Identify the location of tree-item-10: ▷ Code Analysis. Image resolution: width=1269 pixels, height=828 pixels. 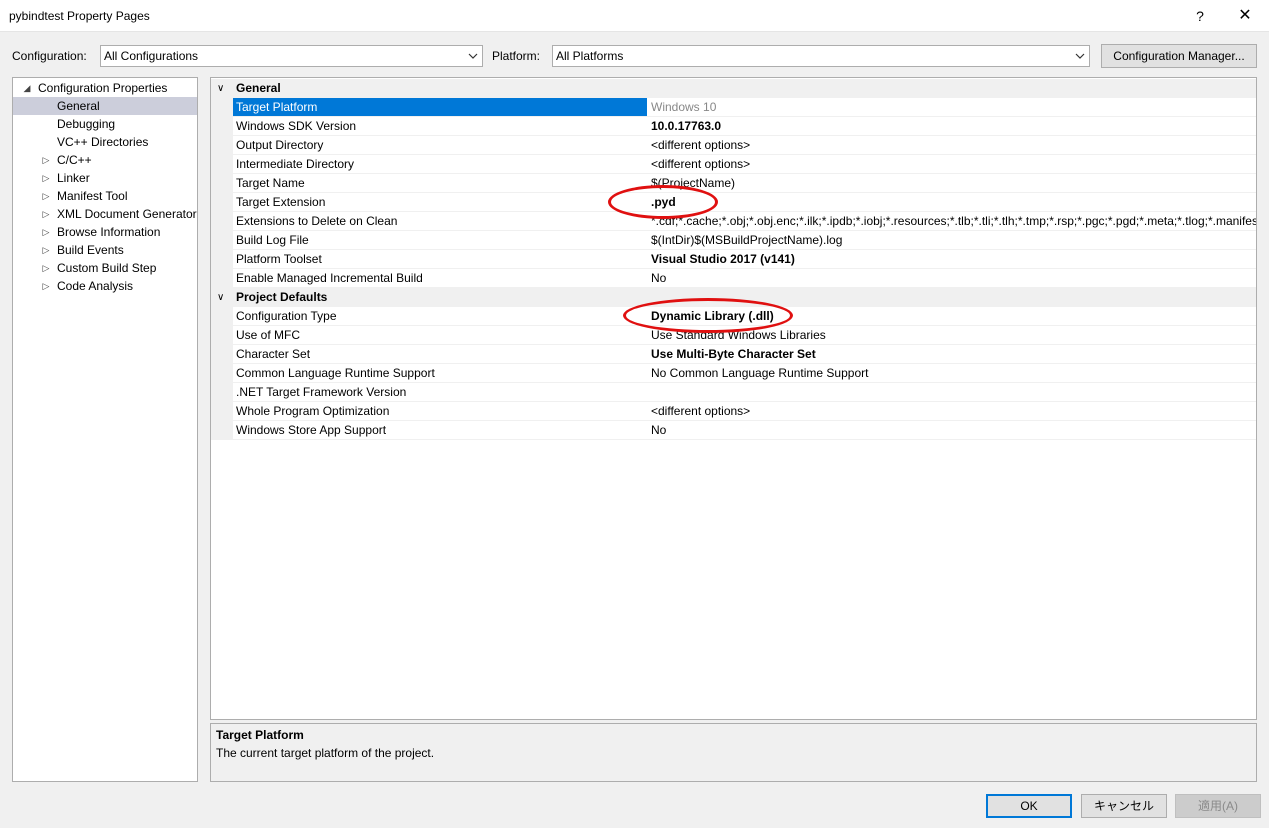
(105, 286).